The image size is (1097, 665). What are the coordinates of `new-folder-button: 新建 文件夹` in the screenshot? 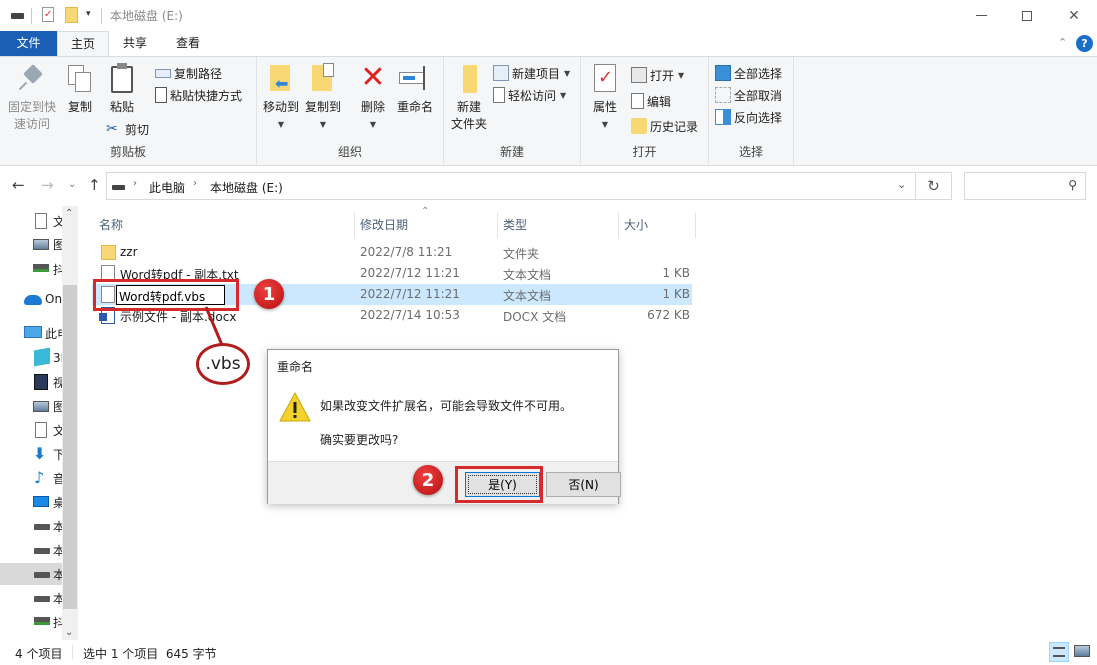 It's located at (469, 98).